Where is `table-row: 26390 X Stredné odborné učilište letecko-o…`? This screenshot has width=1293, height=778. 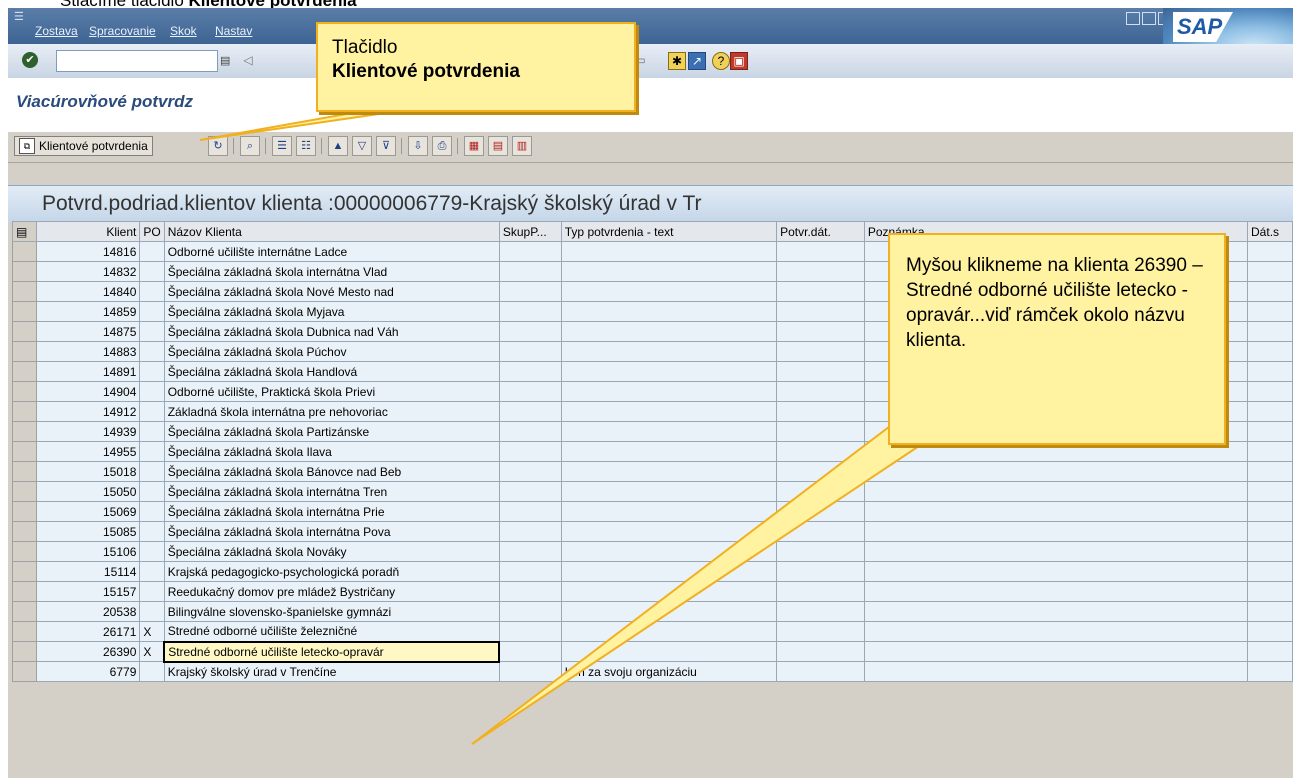 table-row: 26390 X Stredné odborné učilište letecko-o… is located at coordinates (652, 651).